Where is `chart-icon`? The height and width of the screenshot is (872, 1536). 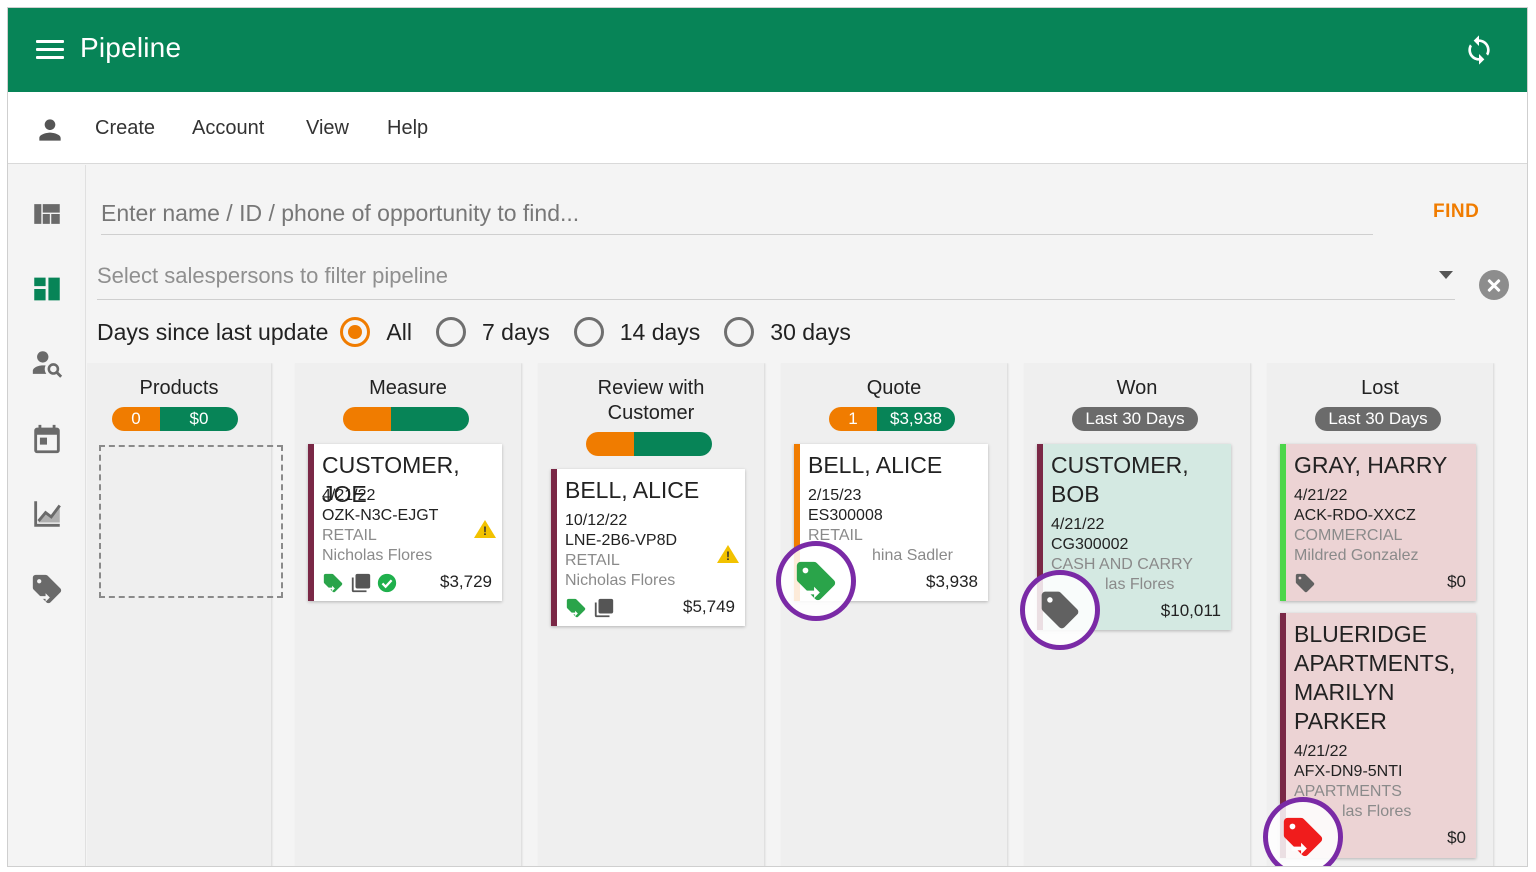 chart-icon is located at coordinates (47, 514).